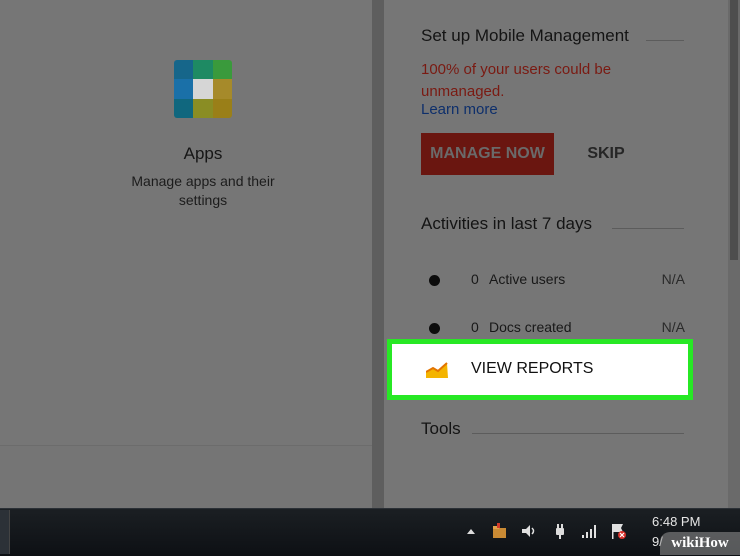 Image resolution: width=740 pixels, height=556 pixels. What do you see at coordinates (203, 89) in the screenshot?
I see `apps-grid-icon` at bounding box center [203, 89].